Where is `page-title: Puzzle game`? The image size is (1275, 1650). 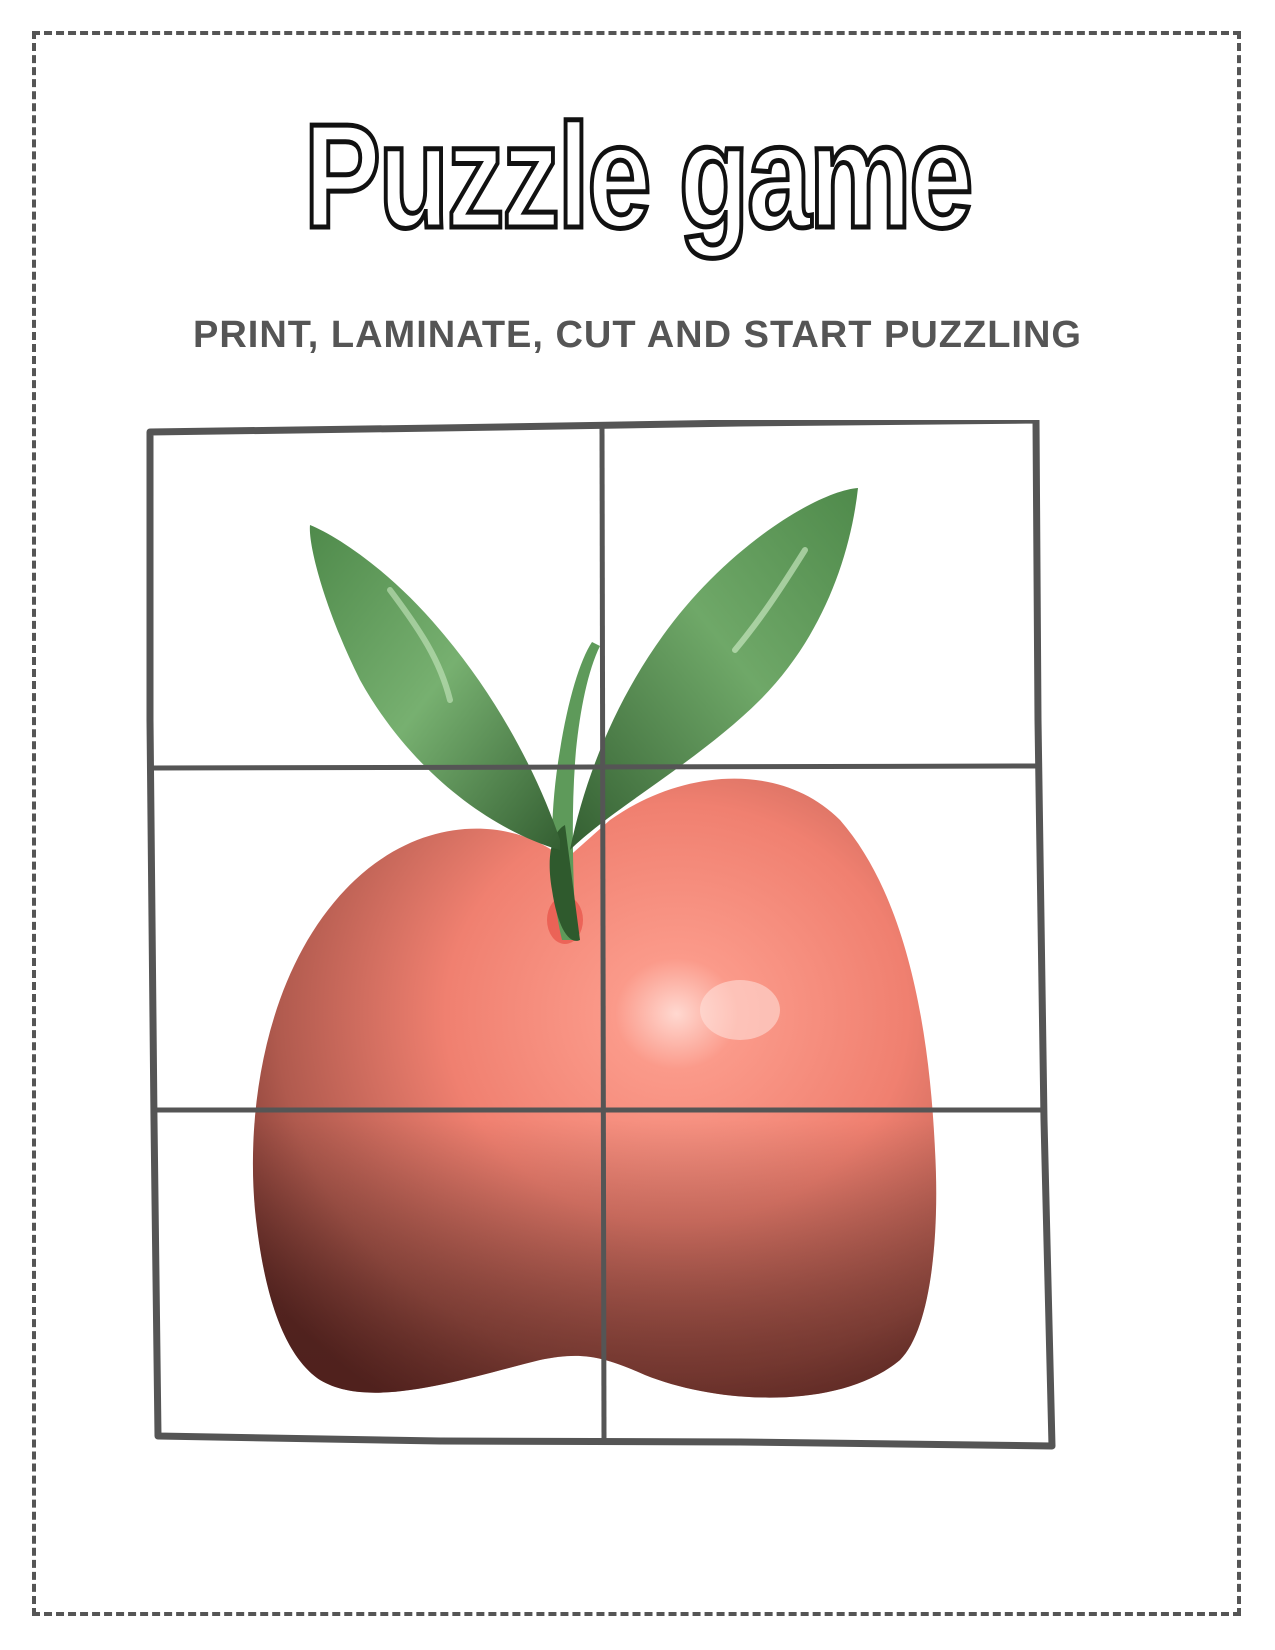
page-title: Puzzle game is located at coordinates (638, 177).